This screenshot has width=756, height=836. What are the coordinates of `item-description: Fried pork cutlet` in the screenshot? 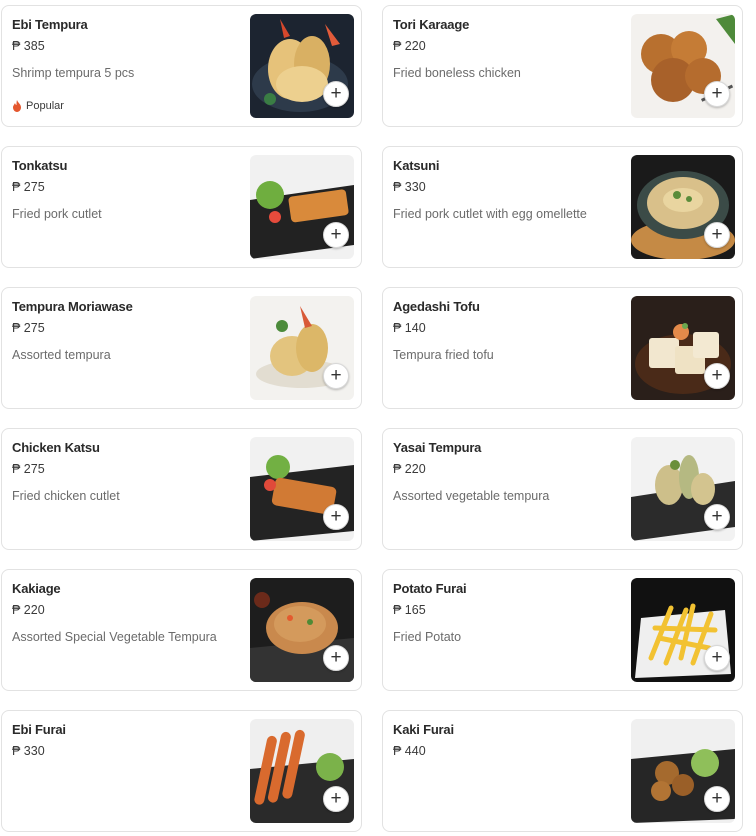 It's located at (57, 214).